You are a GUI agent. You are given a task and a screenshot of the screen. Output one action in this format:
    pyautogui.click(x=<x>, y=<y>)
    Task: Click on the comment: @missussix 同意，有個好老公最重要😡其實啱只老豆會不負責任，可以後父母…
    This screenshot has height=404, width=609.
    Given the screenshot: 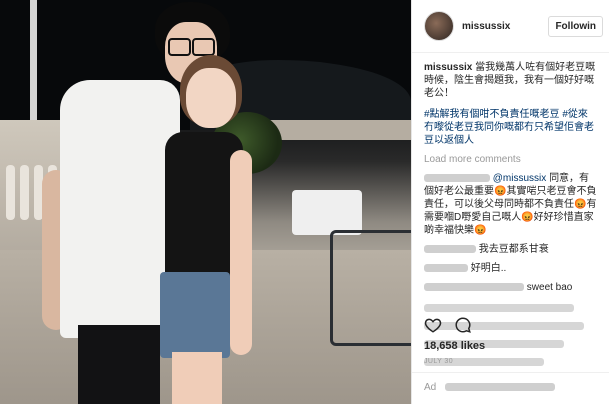 What is the action you would take?
    pyautogui.click(x=510, y=204)
    